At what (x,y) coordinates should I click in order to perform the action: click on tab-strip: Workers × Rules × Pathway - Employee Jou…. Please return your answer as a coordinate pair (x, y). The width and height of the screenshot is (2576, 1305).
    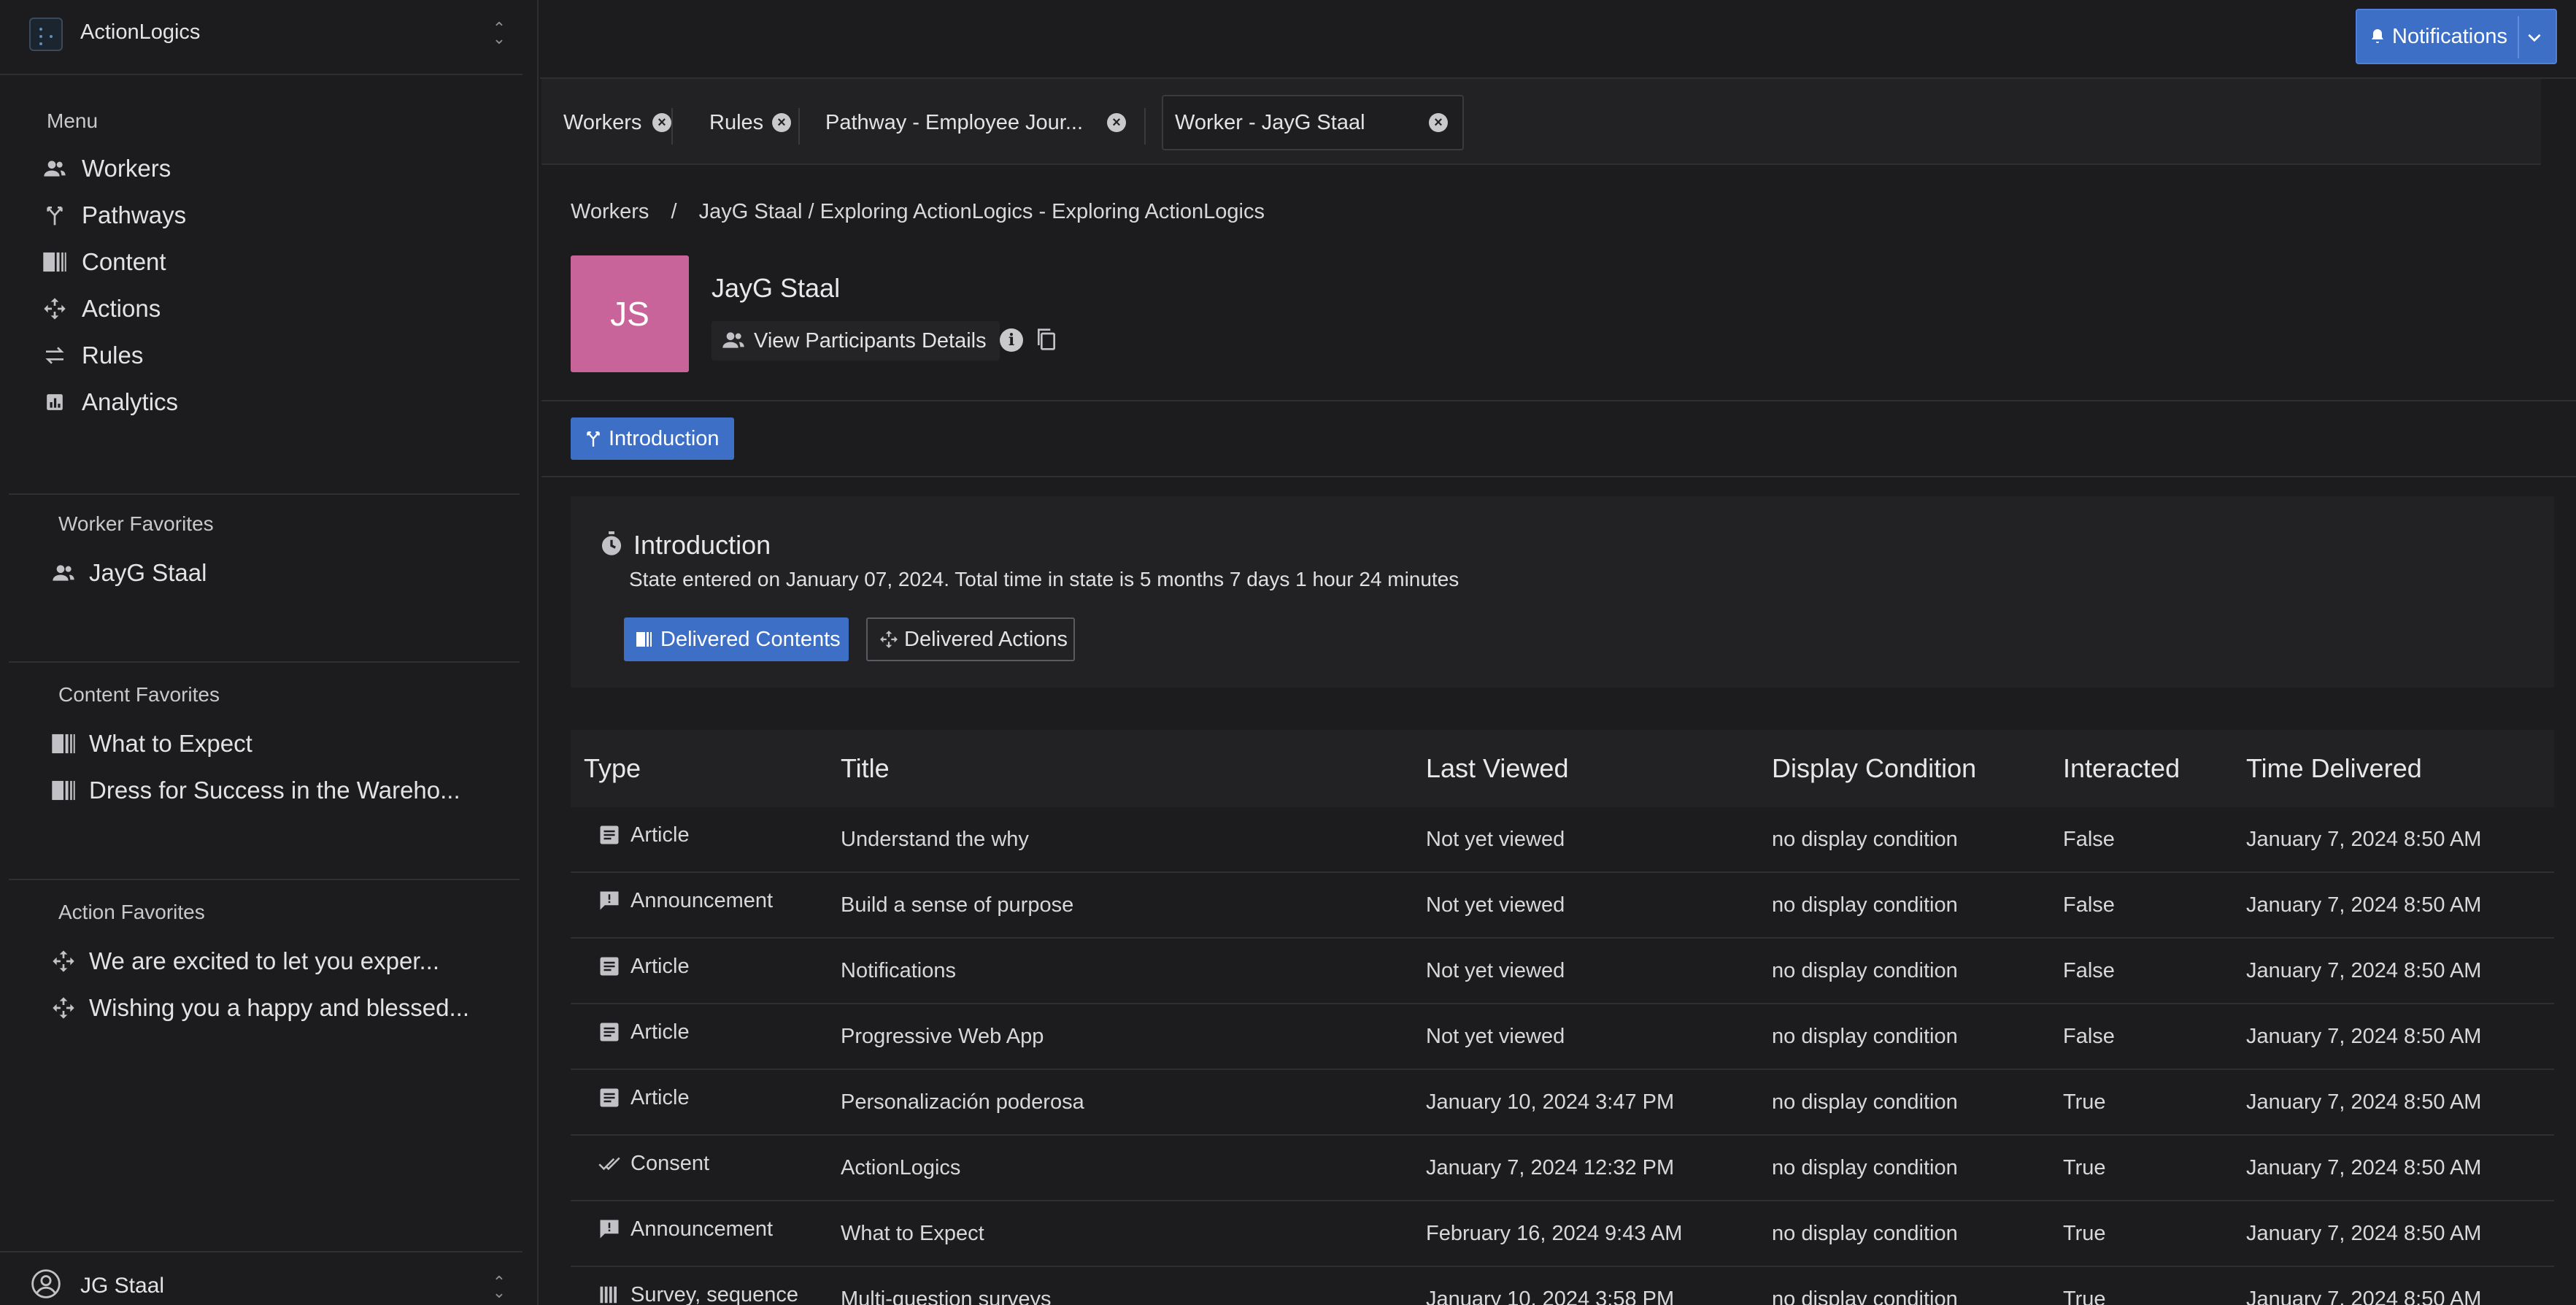
    Looking at the image, I should click on (1541, 122).